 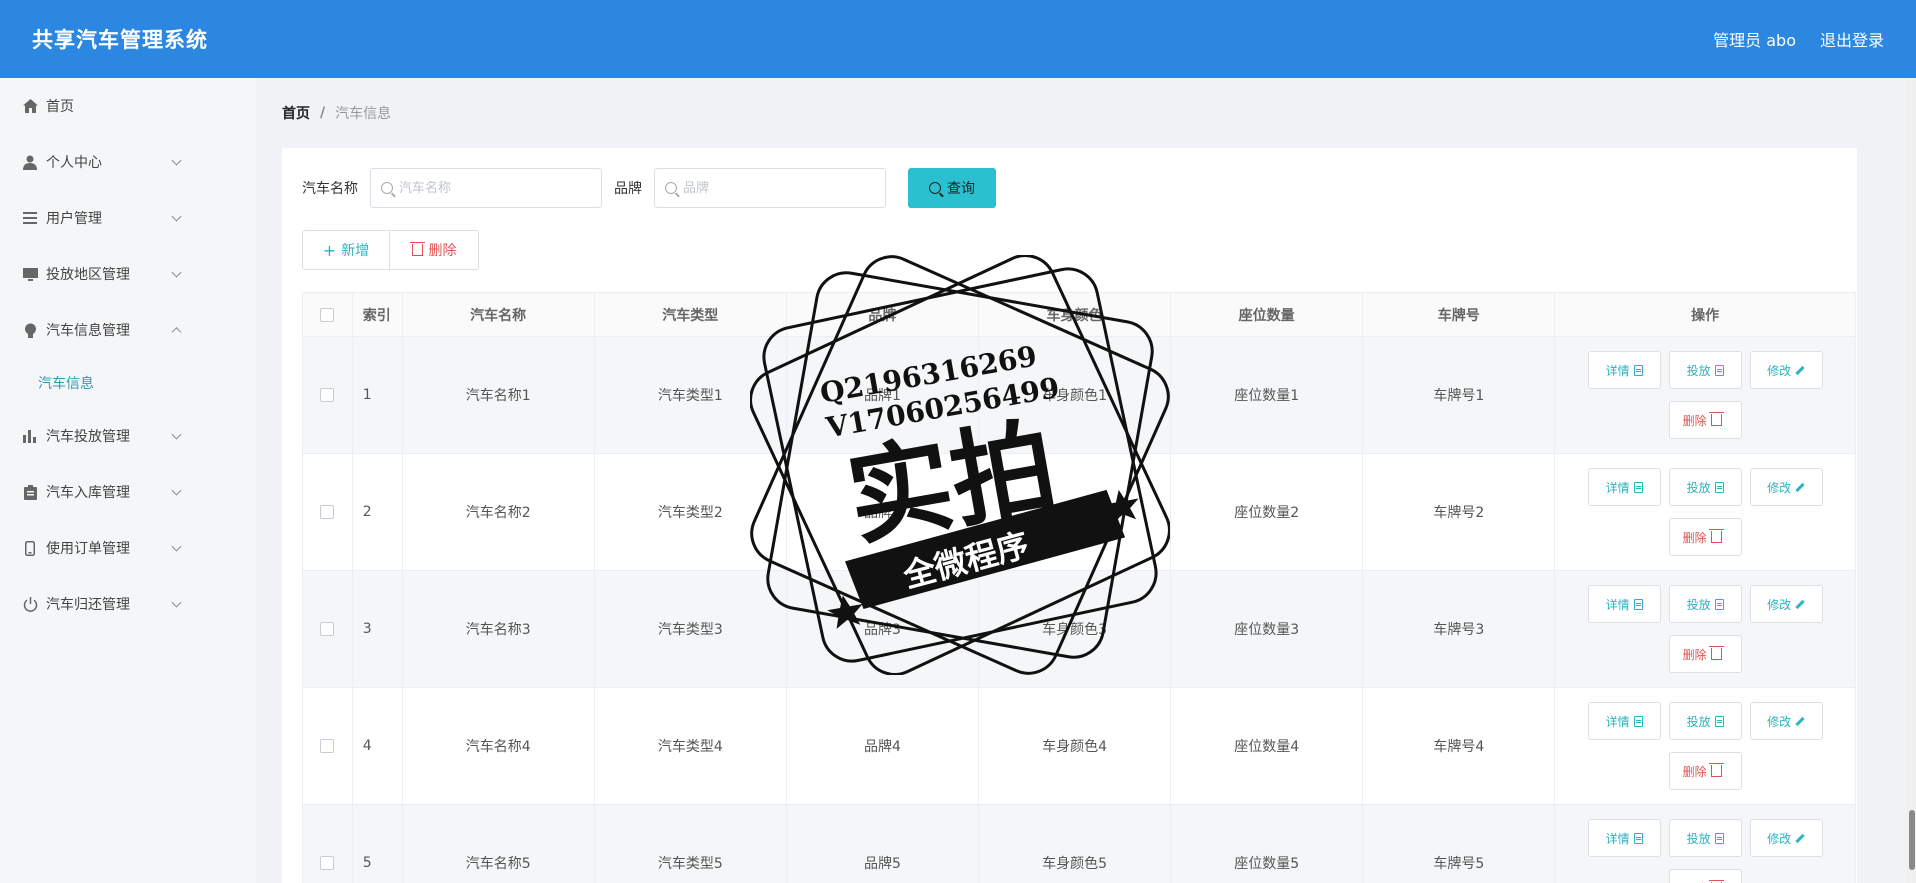 I want to click on select-all-checkbox, so click(x=327, y=314).